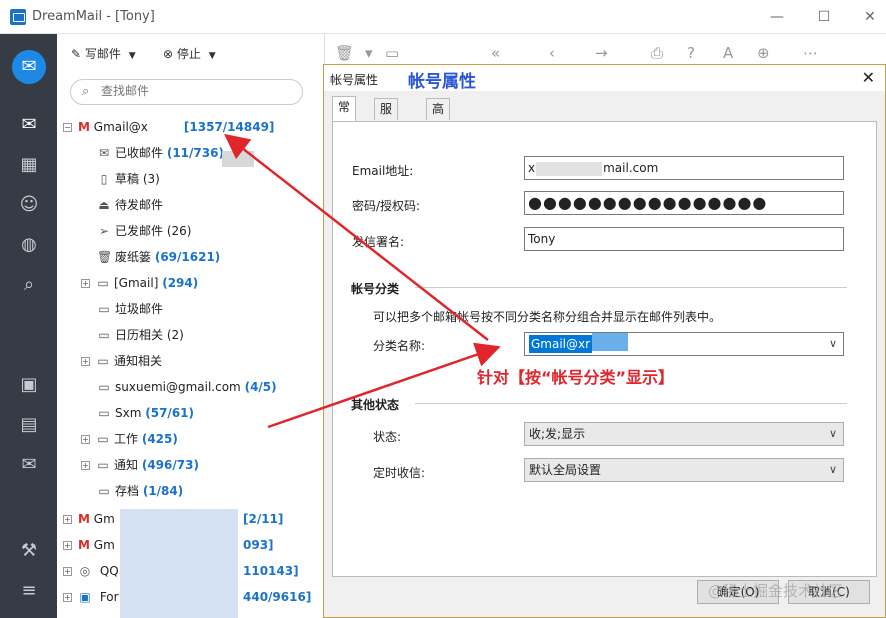 This screenshot has width=886, height=618. What do you see at coordinates (129, 439) in the screenshot?
I see `folder-item: + ▭ 工作 (425)` at bounding box center [129, 439].